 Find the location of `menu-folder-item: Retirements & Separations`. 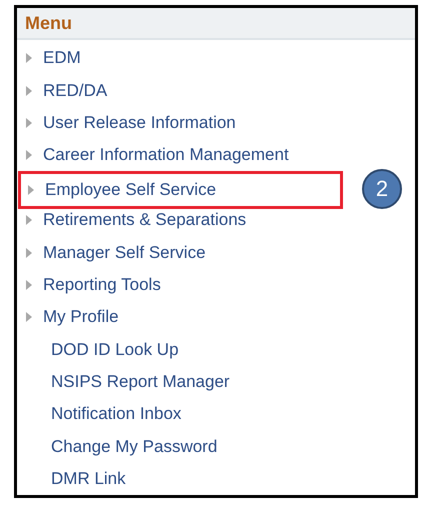

menu-folder-item: Retirements & Separations is located at coordinates (135, 220).